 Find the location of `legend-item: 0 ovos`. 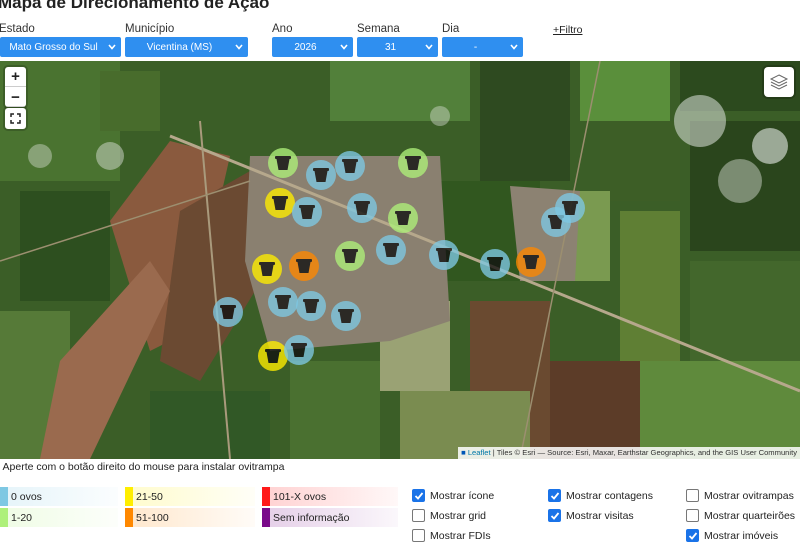

legend-item: 0 ovos is located at coordinates (59, 496).